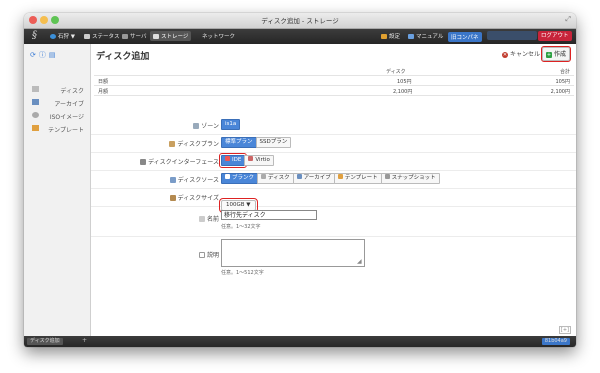  I want to click on disk-label: ディスク, so click(279, 178).